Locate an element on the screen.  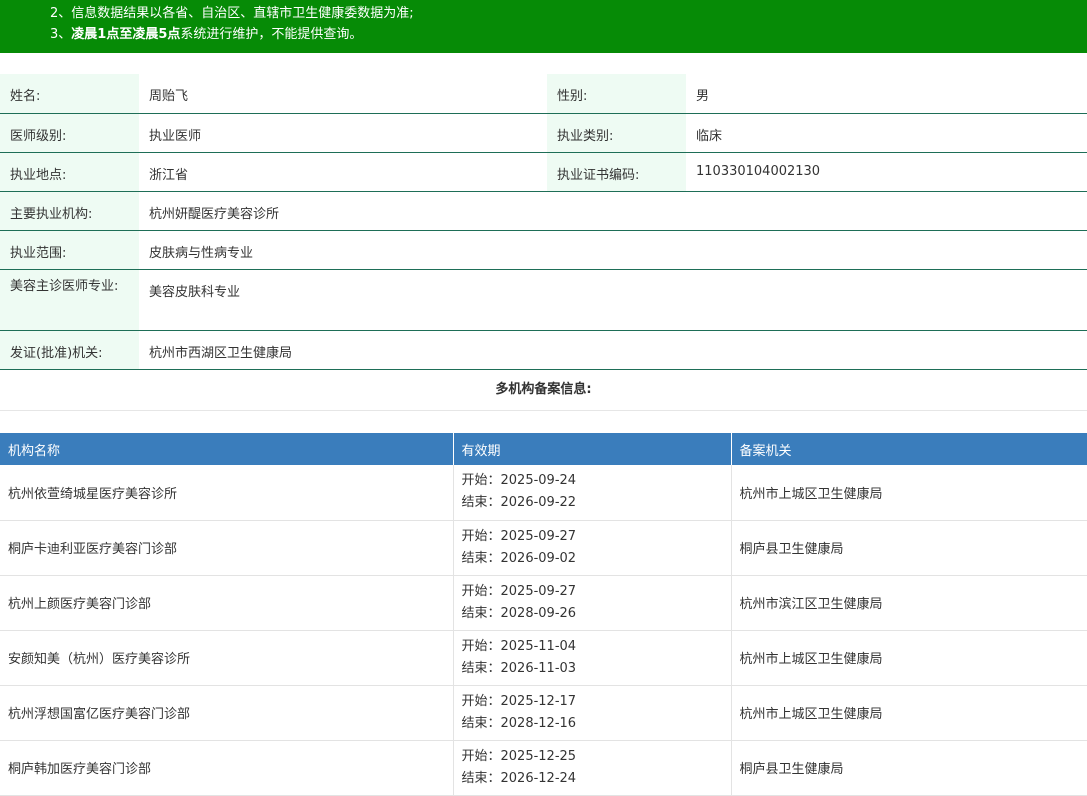
column-header-name: 机构名称 is located at coordinates (227, 449).